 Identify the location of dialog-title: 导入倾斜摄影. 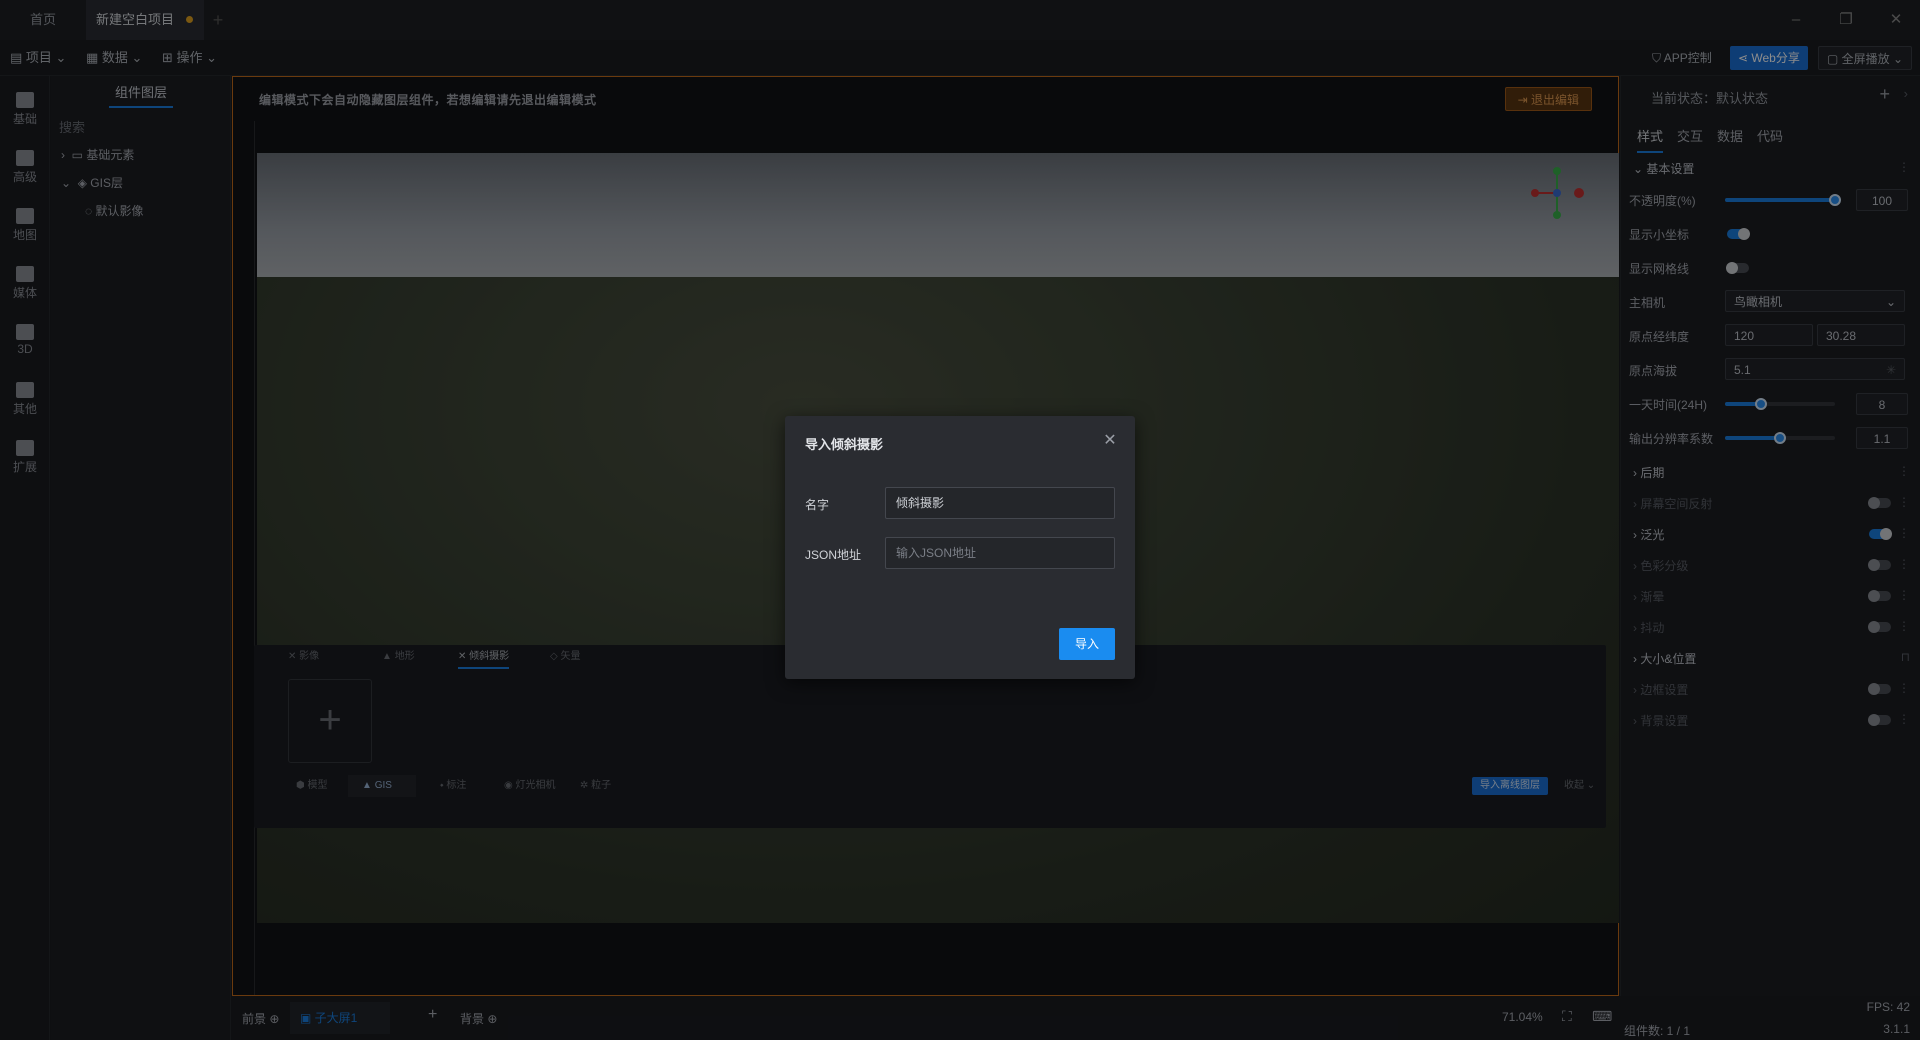
(844, 444).